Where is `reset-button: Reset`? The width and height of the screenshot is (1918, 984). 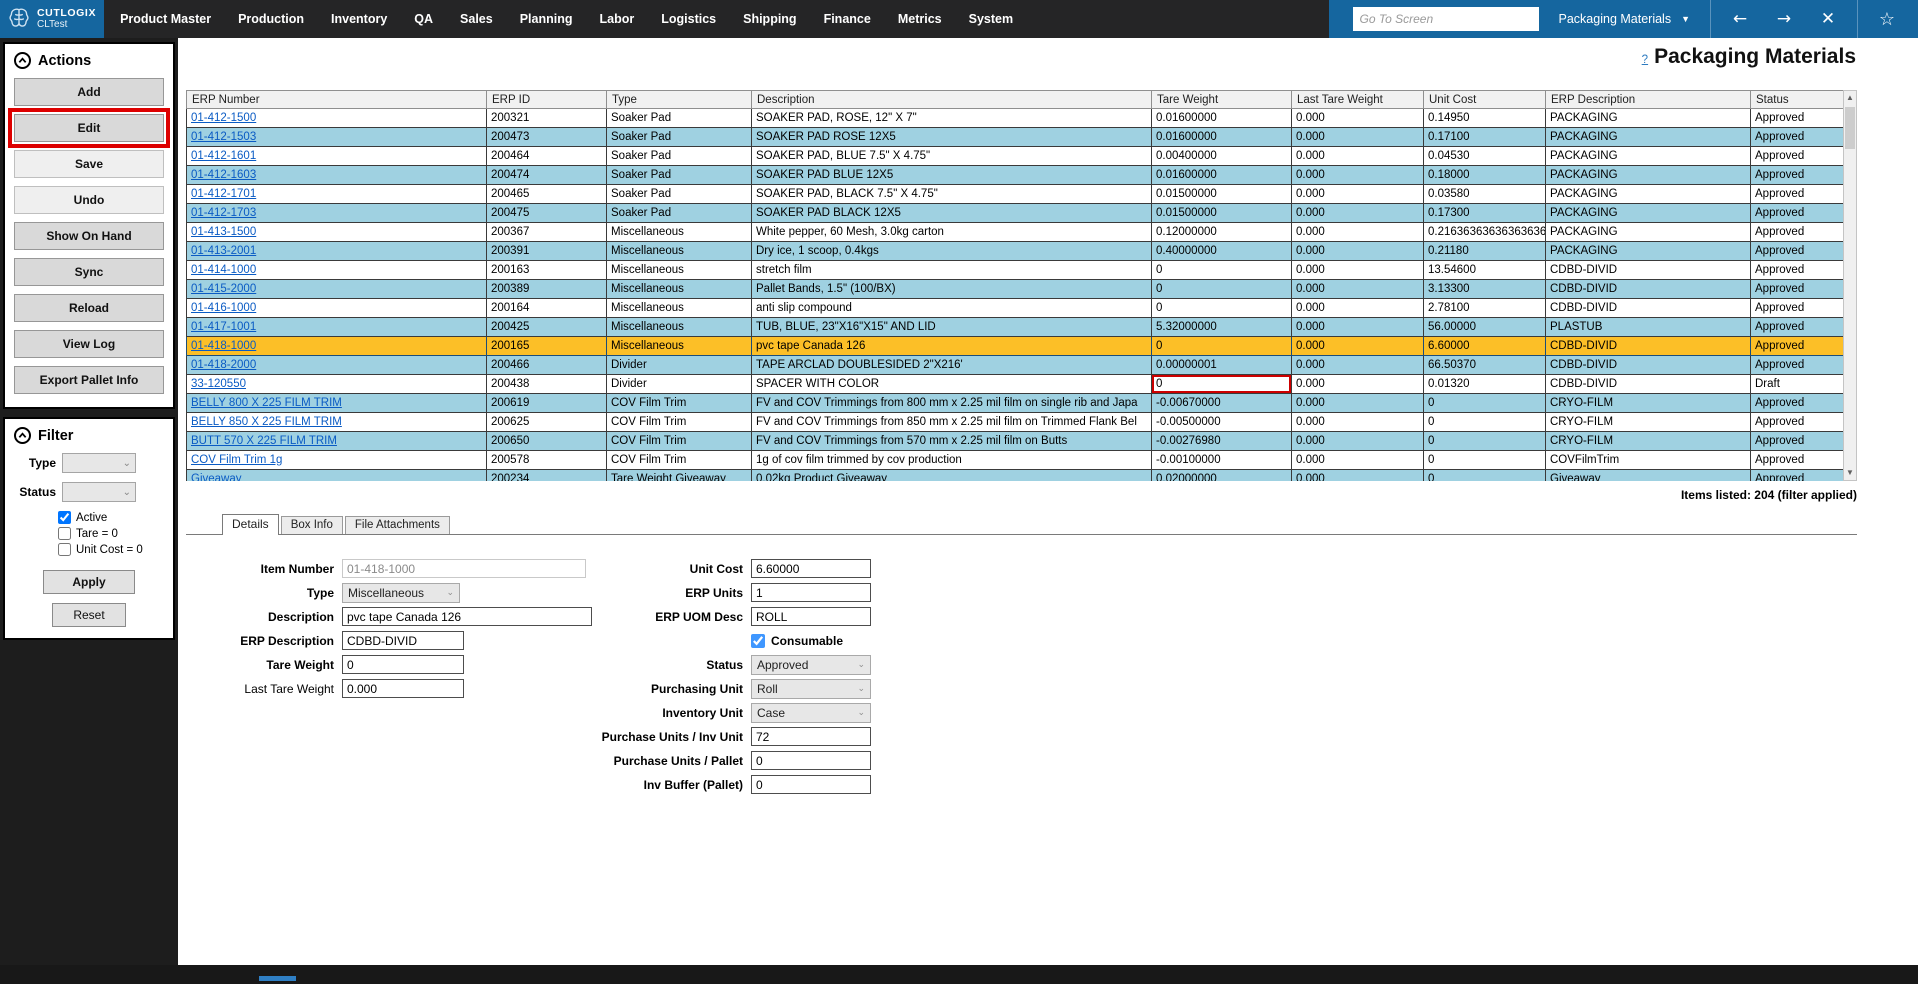
reset-button: Reset is located at coordinates (89, 615).